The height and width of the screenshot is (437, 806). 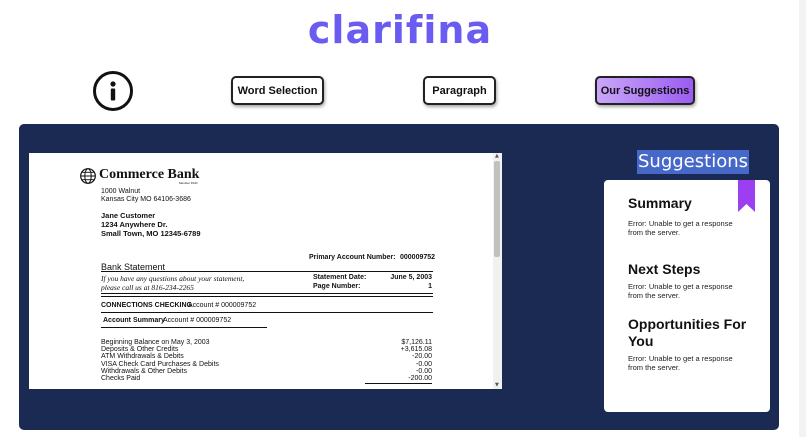 What do you see at coordinates (134, 224) in the screenshot?
I see `customer-street: 1234 Anywhere Dr.` at bounding box center [134, 224].